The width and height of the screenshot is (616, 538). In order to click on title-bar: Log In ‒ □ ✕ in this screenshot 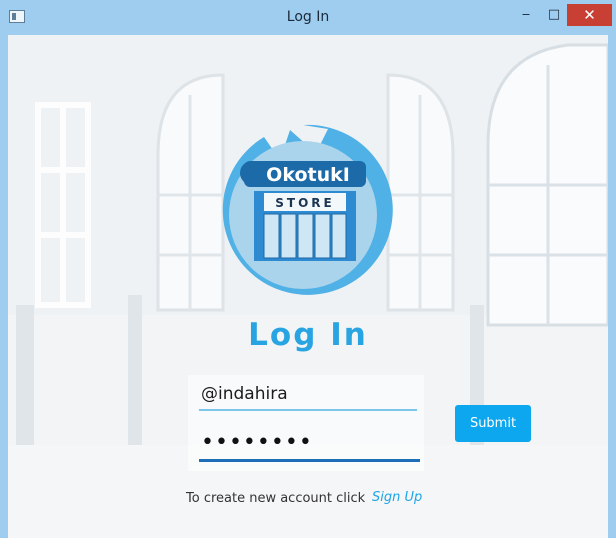, I will do `click(308, 17)`.